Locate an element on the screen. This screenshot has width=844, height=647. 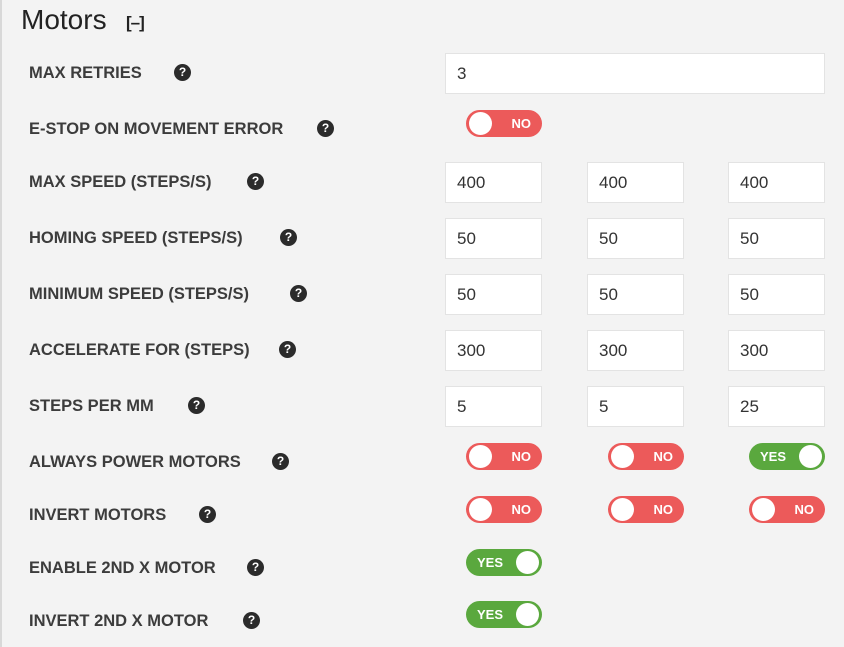
minimum-speed-y-input: 50 is located at coordinates (635, 294).